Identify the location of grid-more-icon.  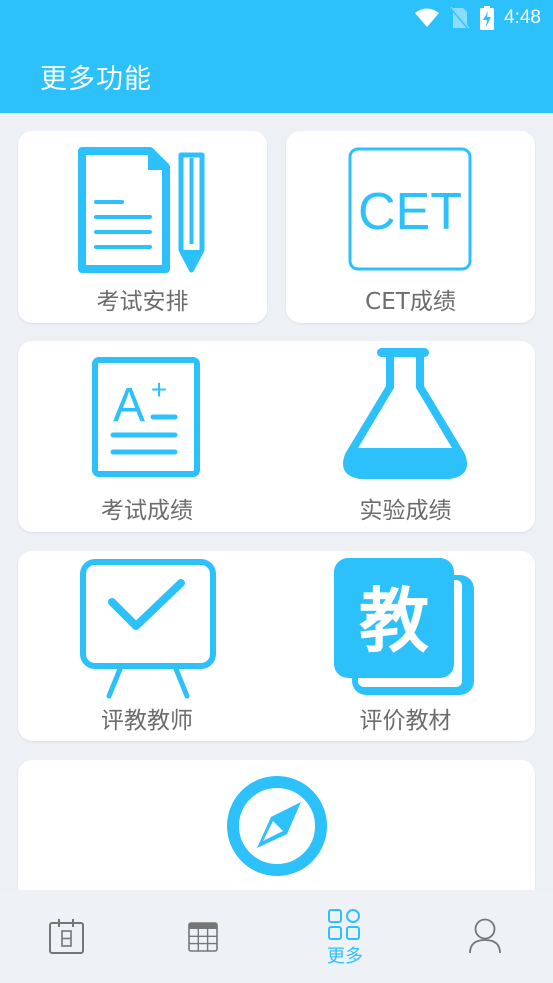
(344, 924).